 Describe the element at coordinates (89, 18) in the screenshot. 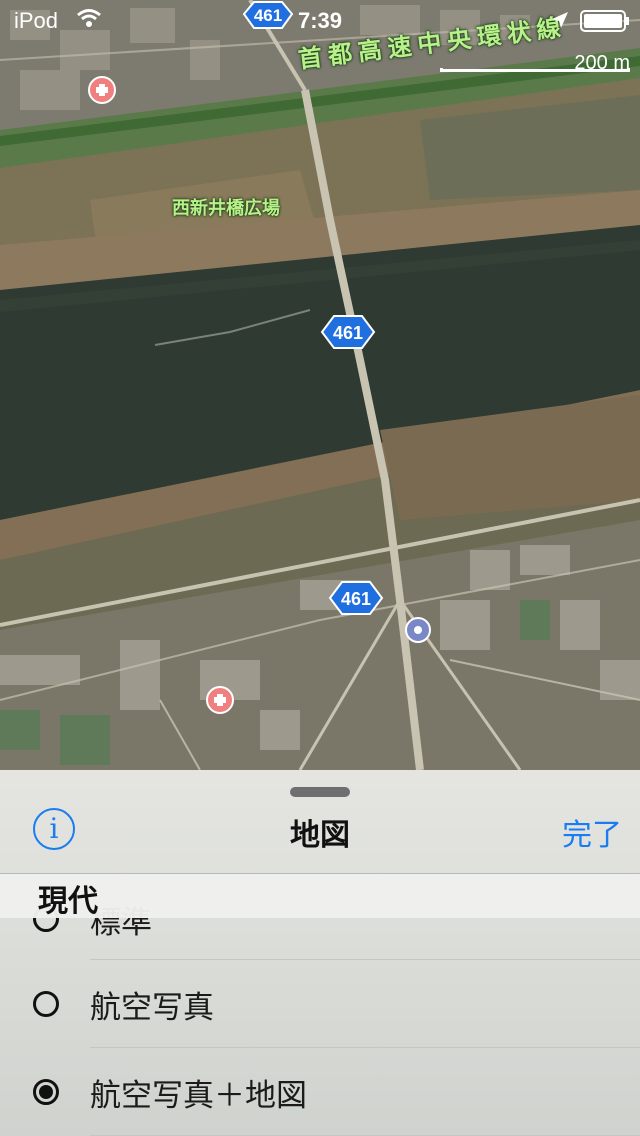

I see `wifi-icon` at that location.